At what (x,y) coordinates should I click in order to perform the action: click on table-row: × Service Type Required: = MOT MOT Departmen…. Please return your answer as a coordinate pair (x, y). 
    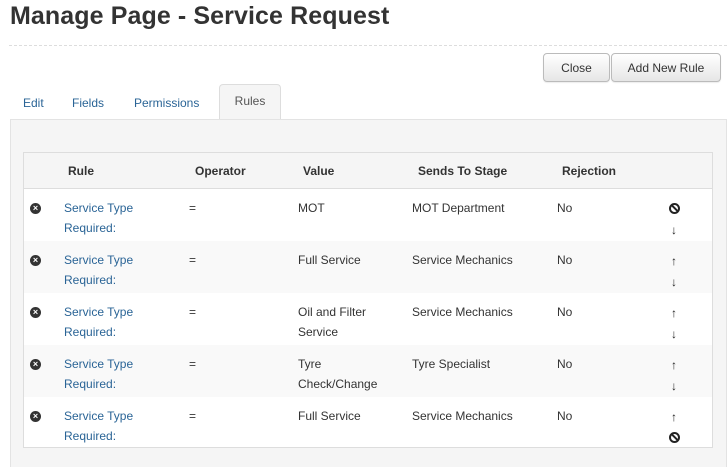
    Looking at the image, I should click on (368, 215).